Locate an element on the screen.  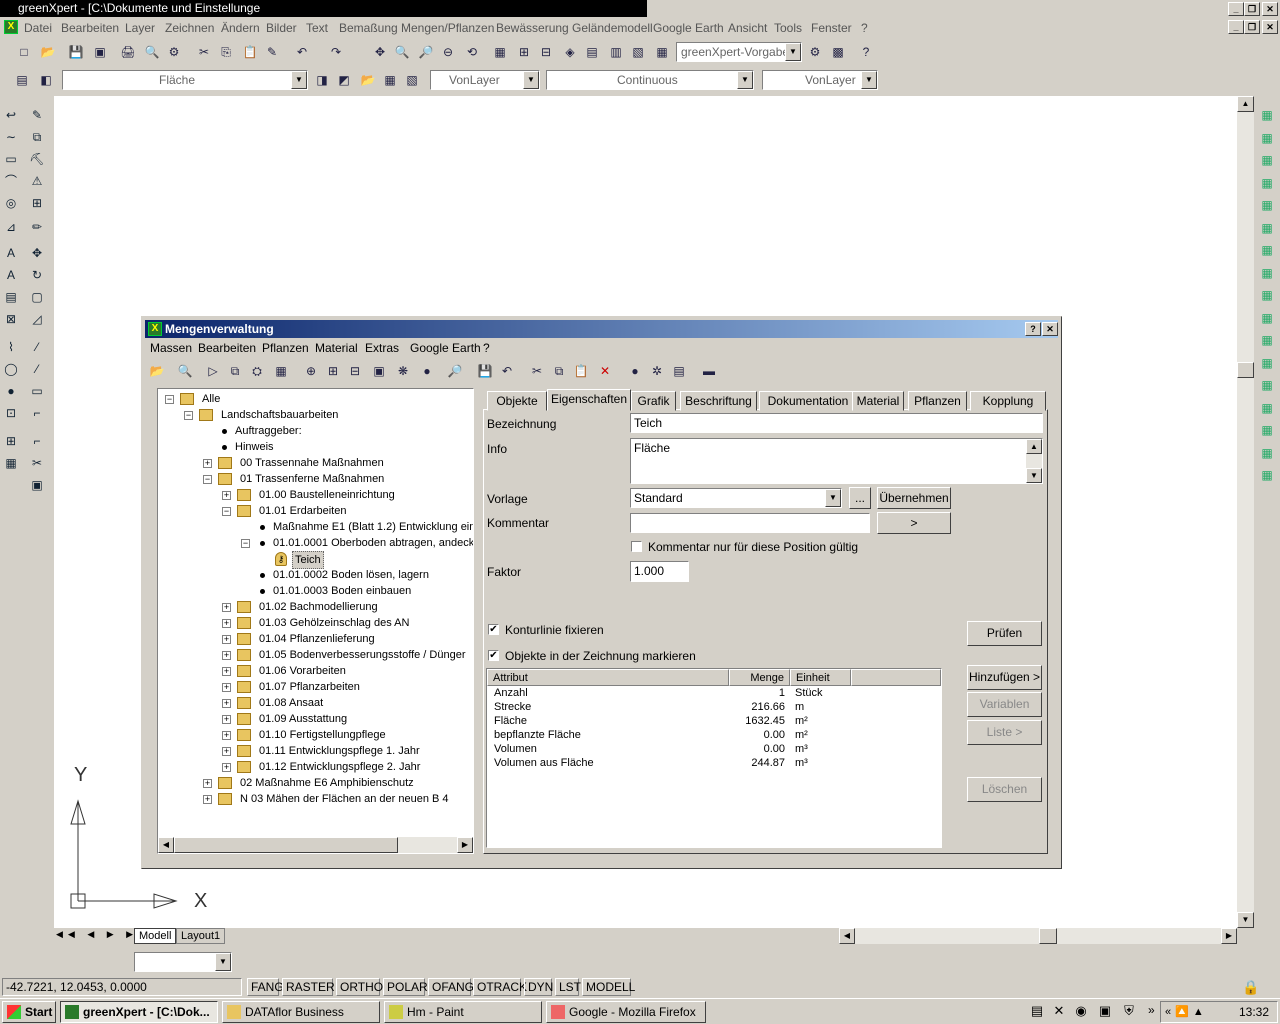
liste-button: Liste > is located at coordinates (1004, 732).